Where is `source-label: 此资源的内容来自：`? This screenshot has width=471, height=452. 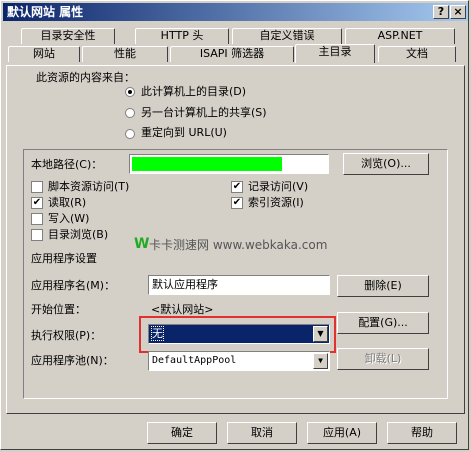
source-label: 此资源的内容来自： is located at coordinates (85, 77).